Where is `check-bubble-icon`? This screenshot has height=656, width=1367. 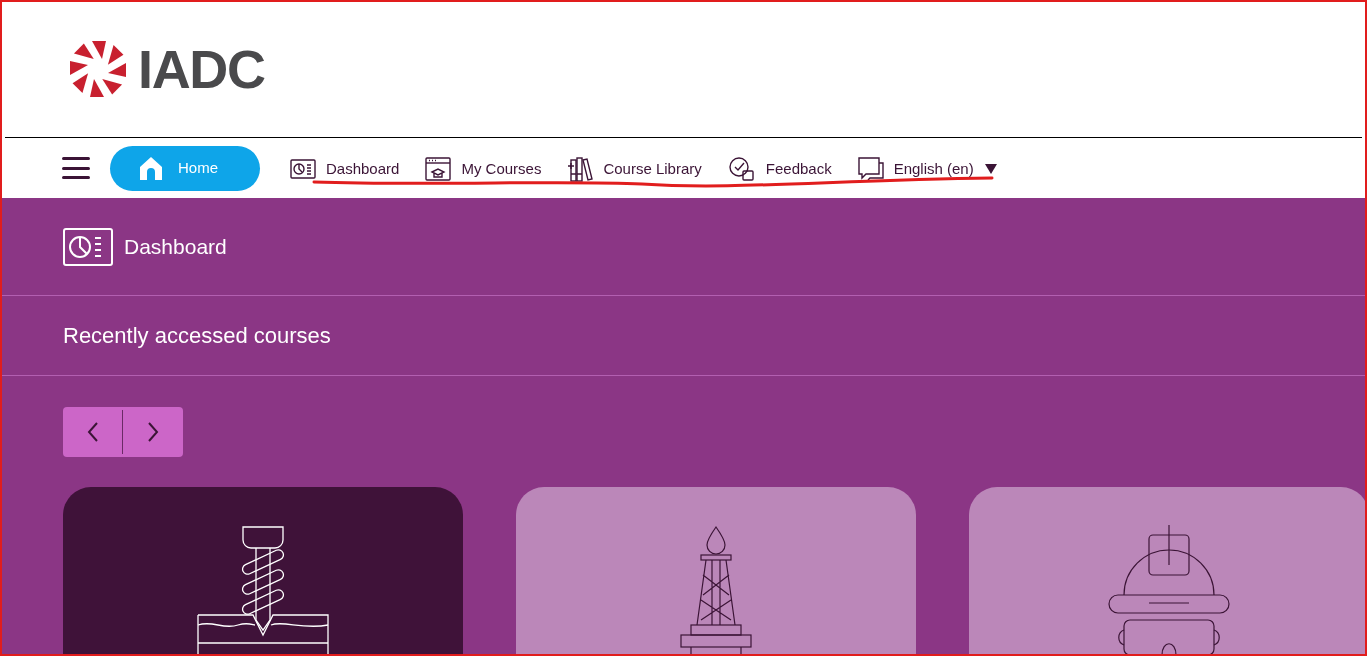 check-bubble-icon is located at coordinates (741, 169).